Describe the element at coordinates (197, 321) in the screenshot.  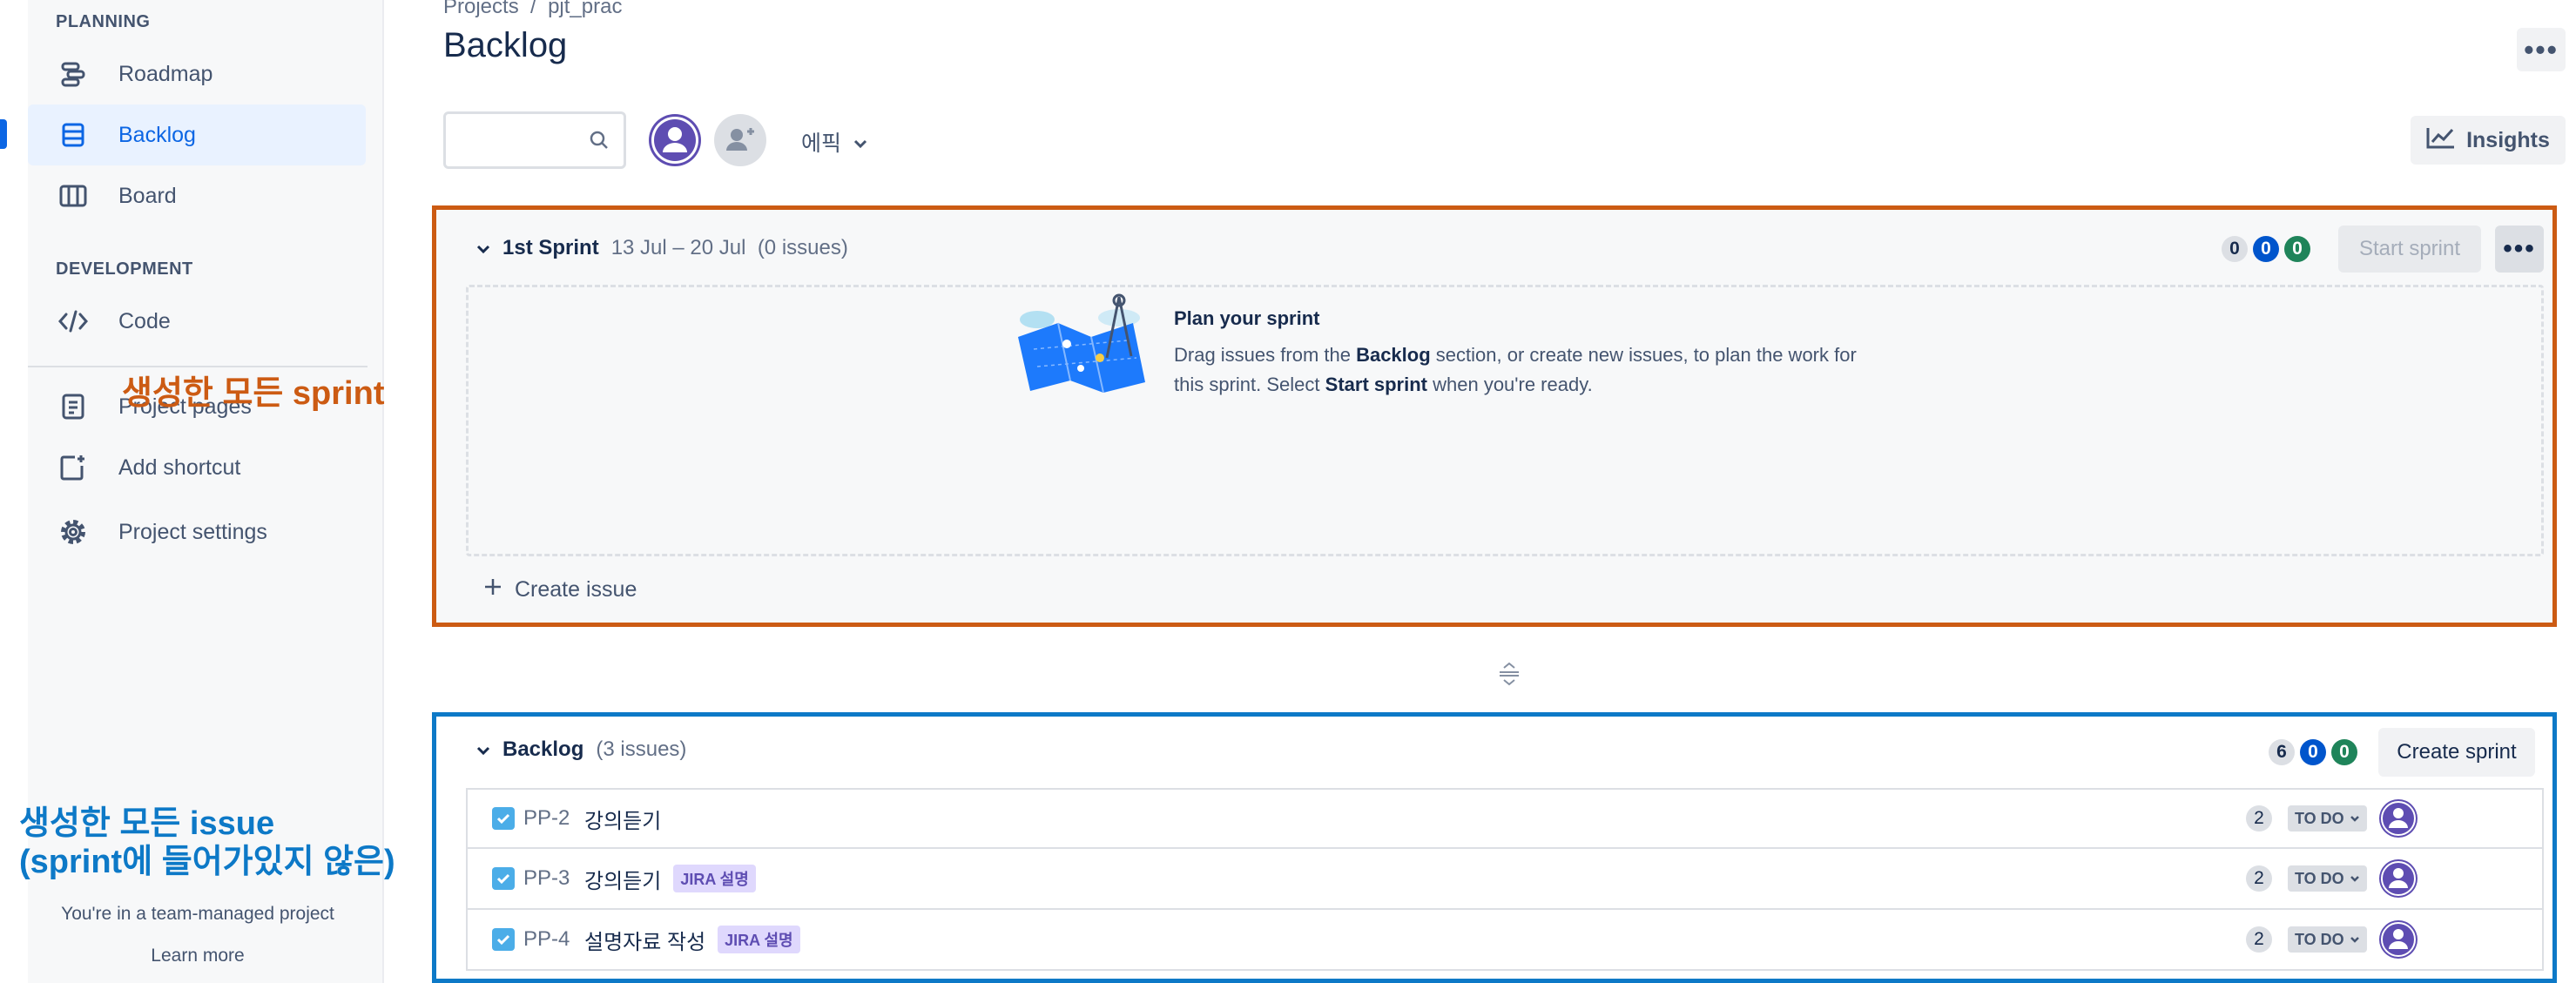
I see `sidebar-item-code: Code` at that location.